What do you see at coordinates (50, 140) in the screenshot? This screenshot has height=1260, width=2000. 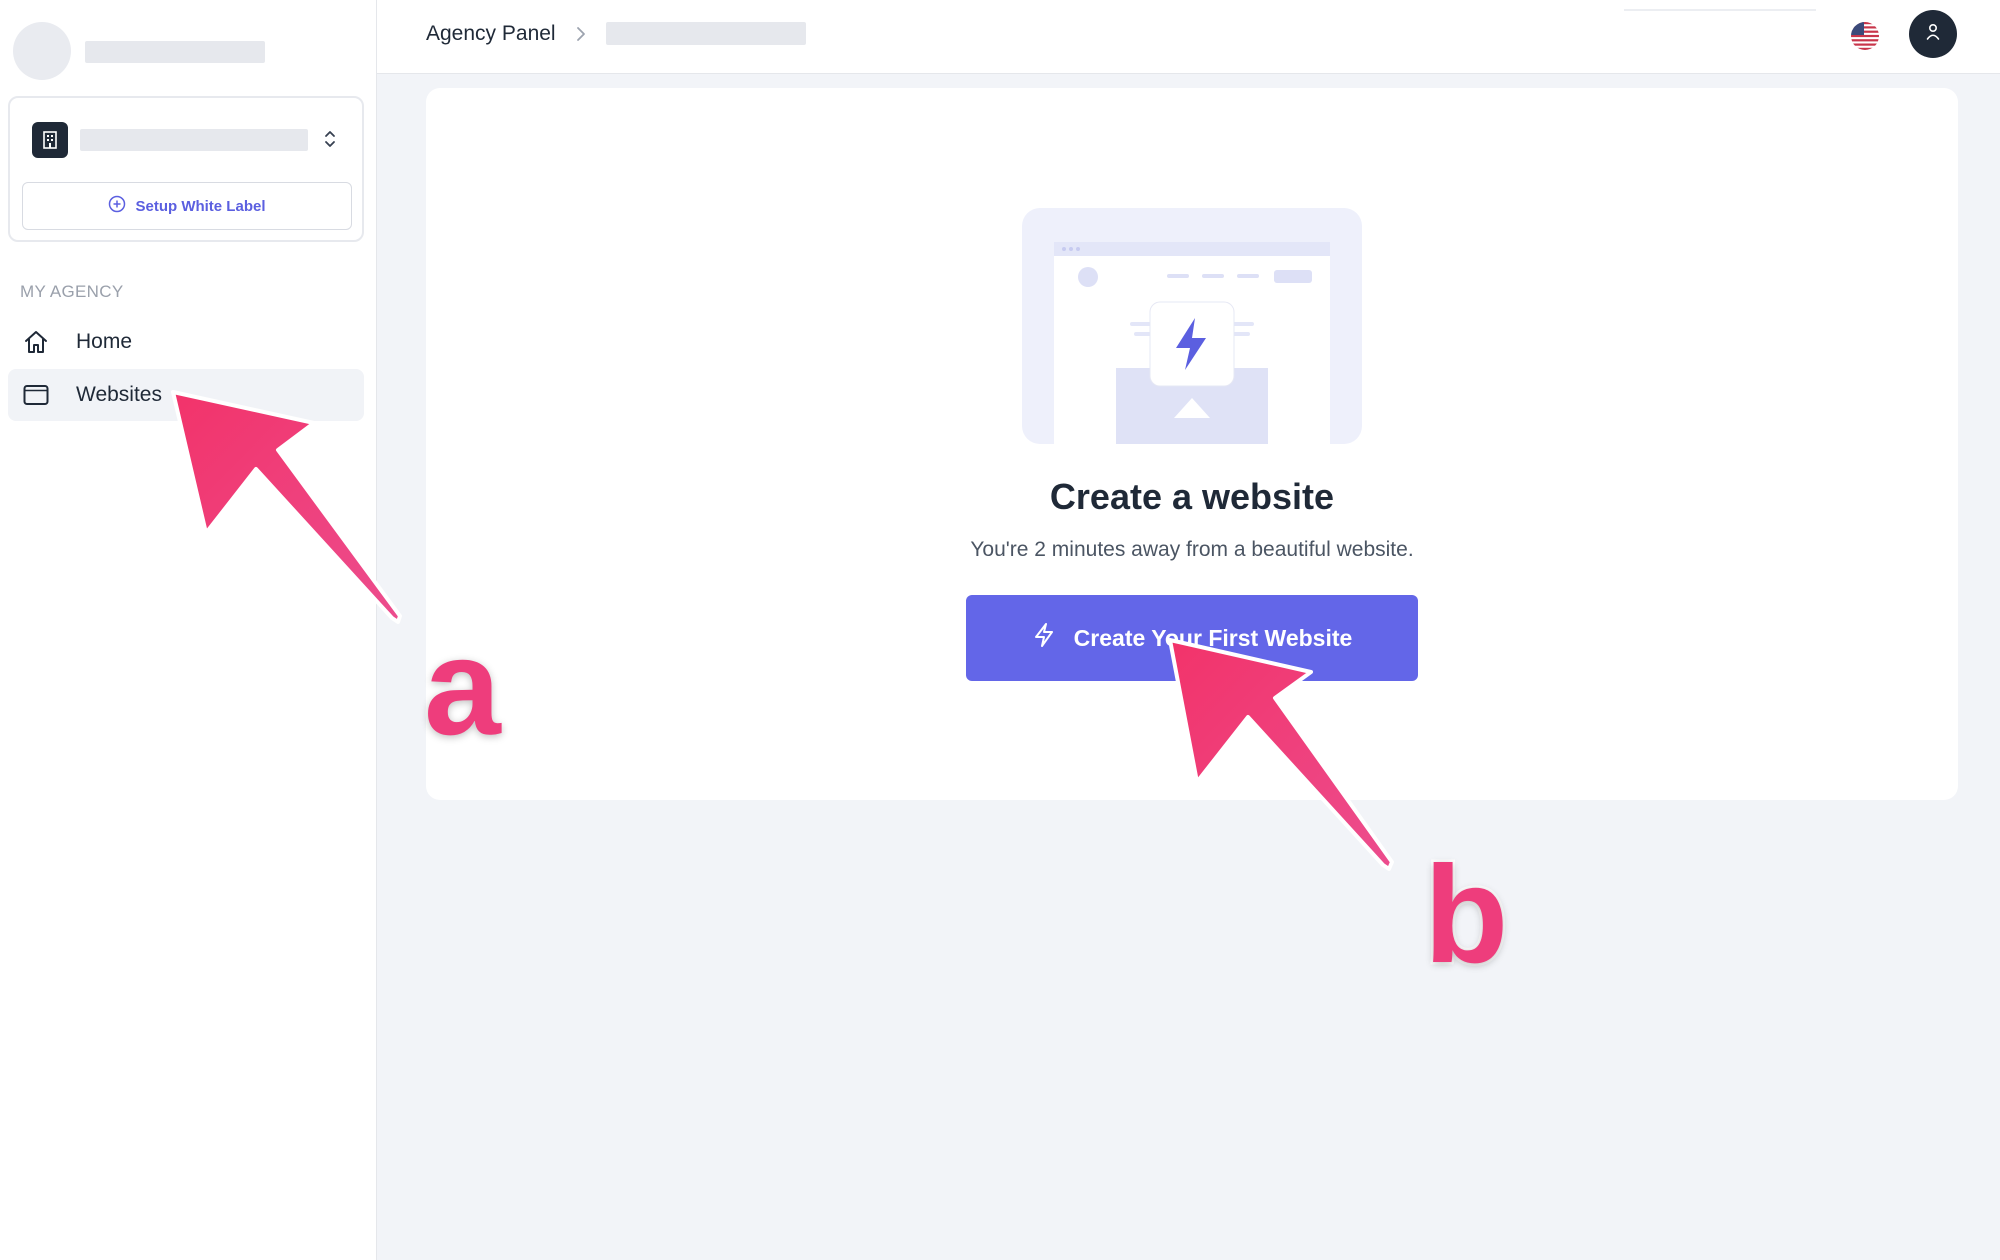 I see `building-icon` at bounding box center [50, 140].